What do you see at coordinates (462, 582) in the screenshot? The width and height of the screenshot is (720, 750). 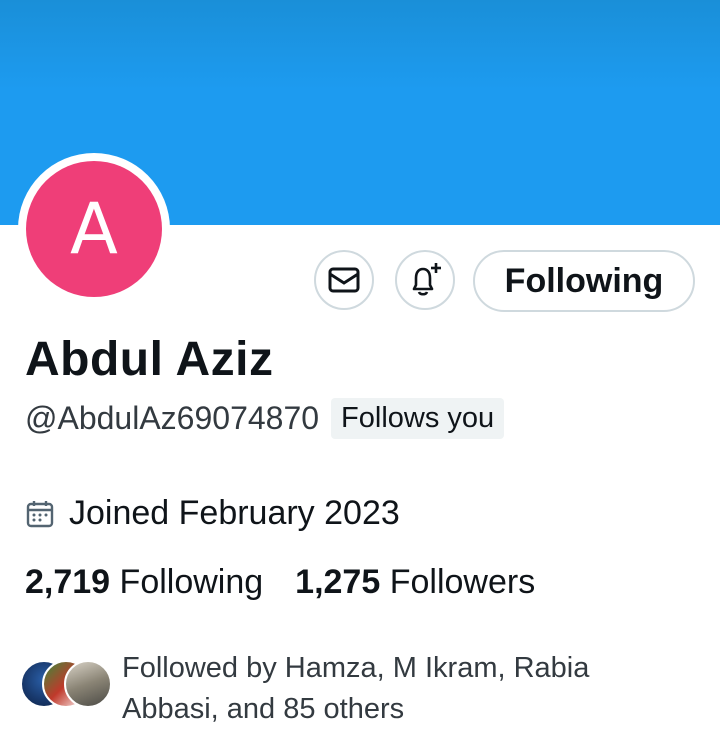 I see `followers-label: Followers` at bounding box center [462, 582].